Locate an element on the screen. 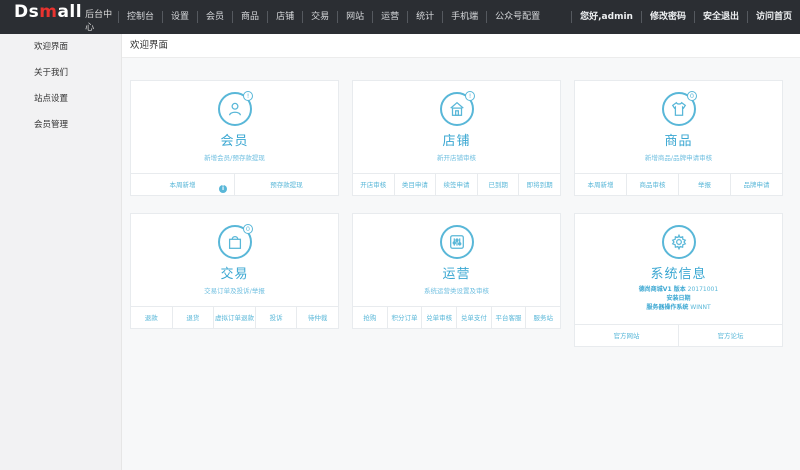 Image resolution: width=800 pixels, height=470 pixels. nav-wechat: 公众号配置 is located at coordinates (517, 17).